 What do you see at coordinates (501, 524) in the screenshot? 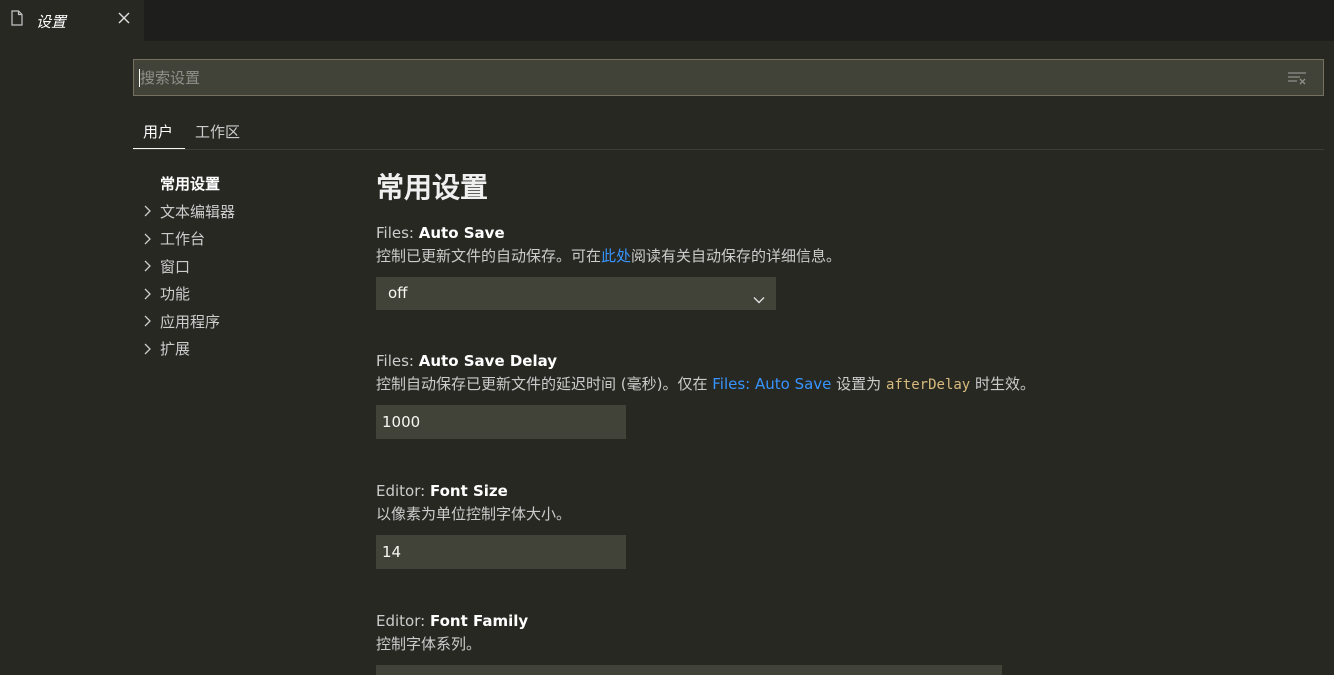
I see `setting-editor-font-size: Editor: Font Size 以像素为单位控制字体大小。` at bounding box center [501, 524].